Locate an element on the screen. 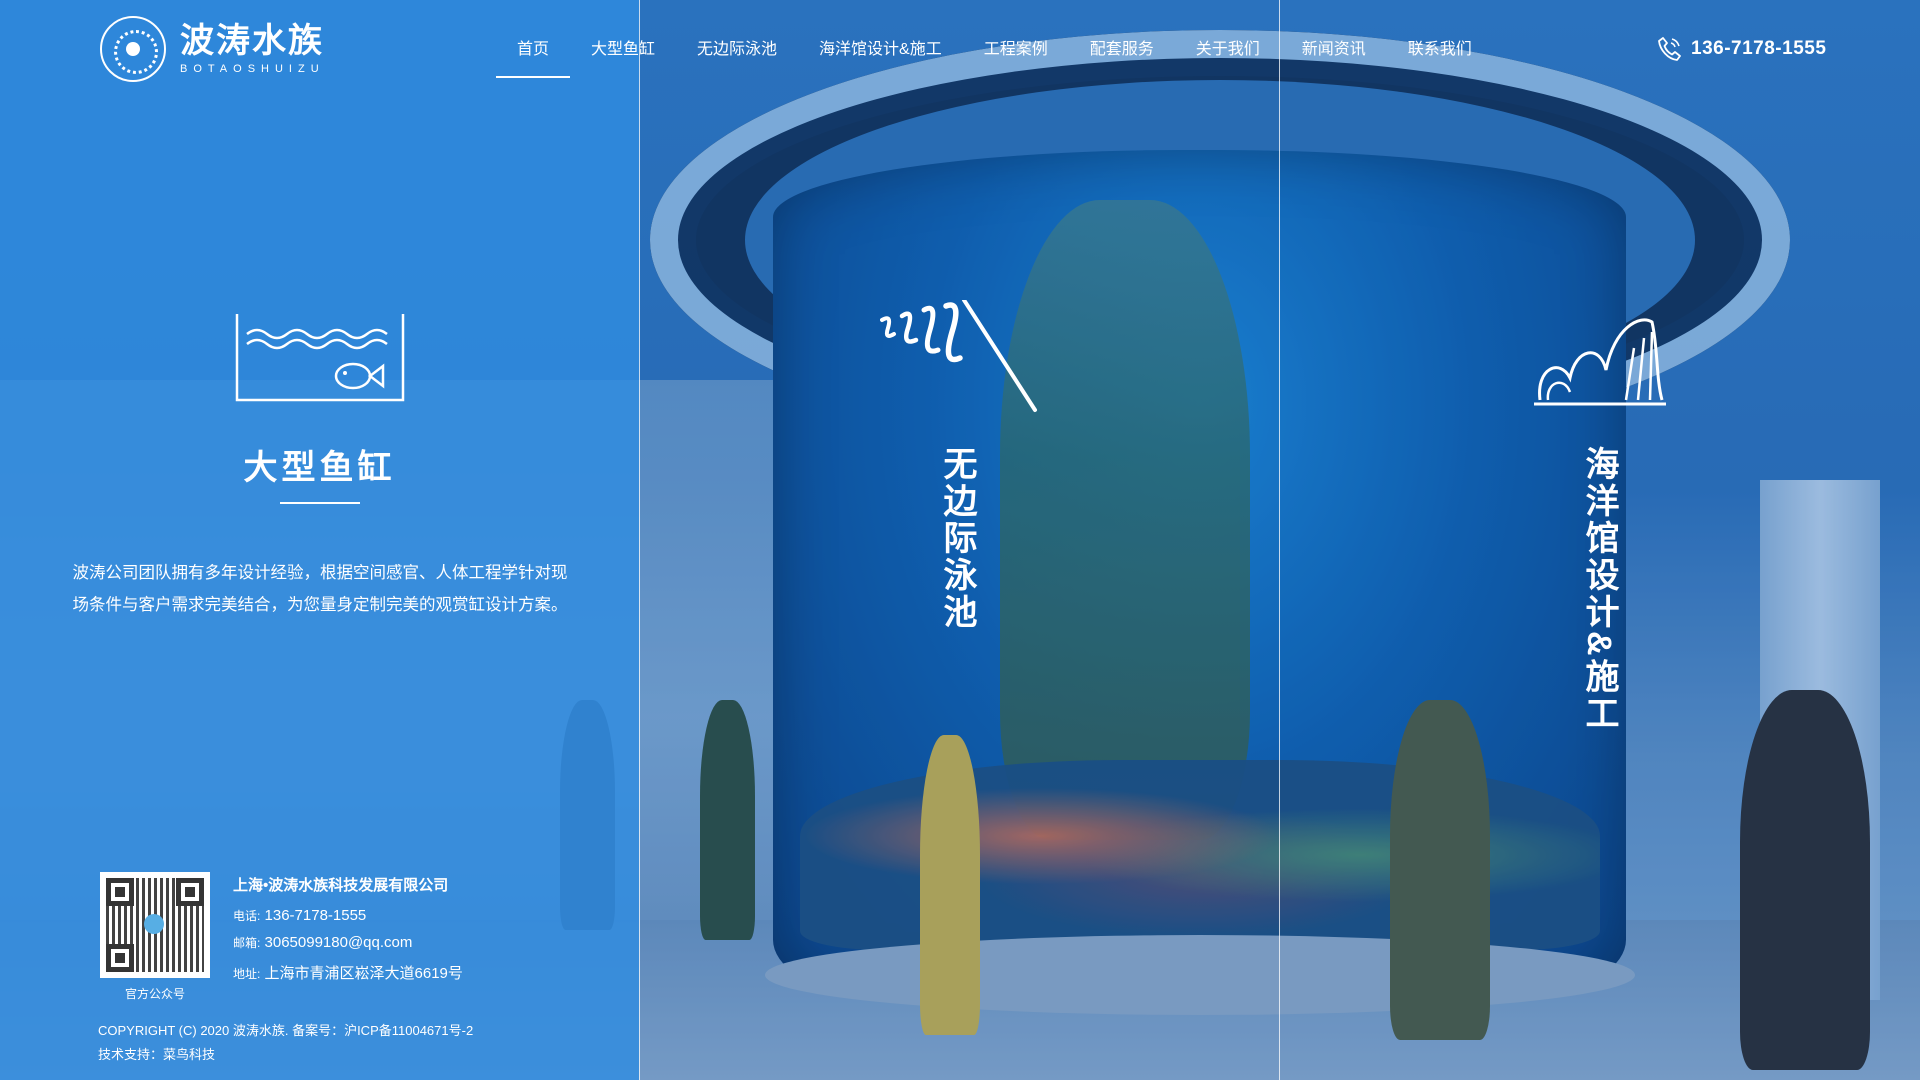 This screenshot has height=1080, width=1920. qr-caption: 官方公众号 is located at coordinates (154, 994).